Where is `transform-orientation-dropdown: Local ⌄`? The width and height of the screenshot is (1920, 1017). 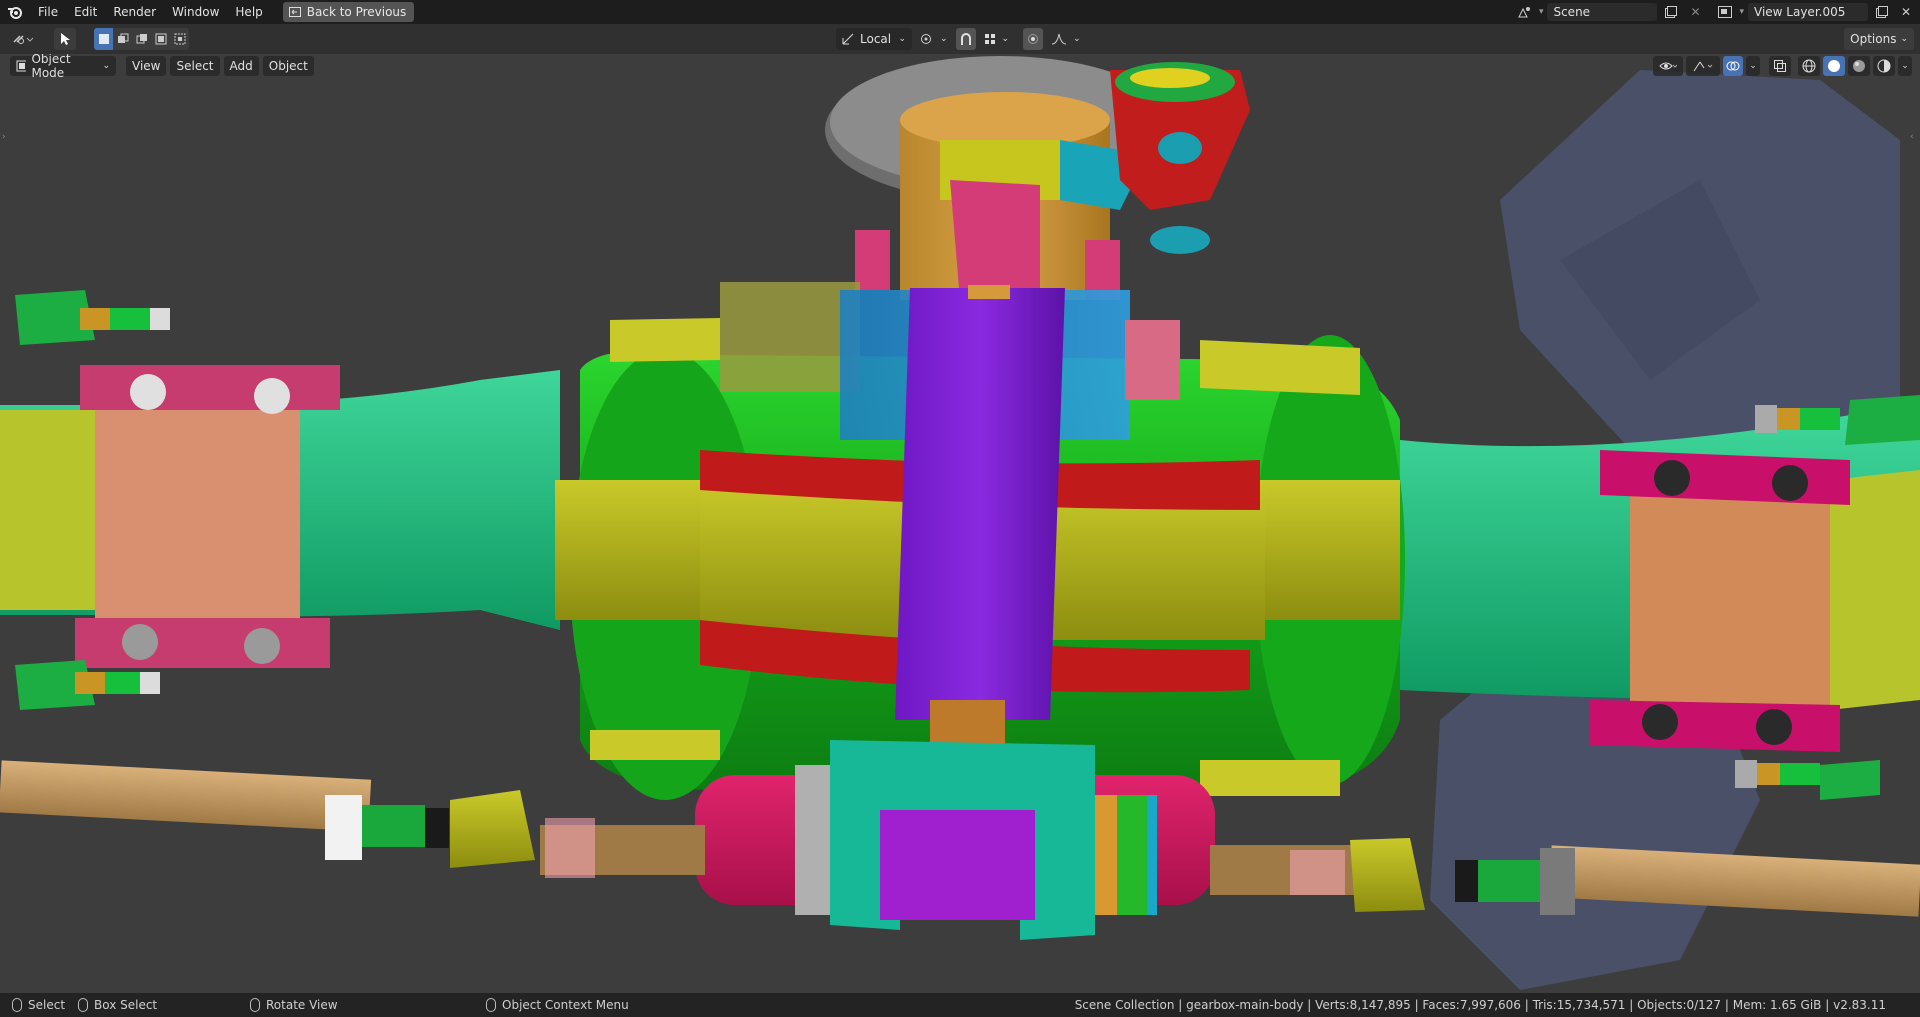 transform-orientation-dropdown: Local ⌄ is located at coordinates (874, 39).